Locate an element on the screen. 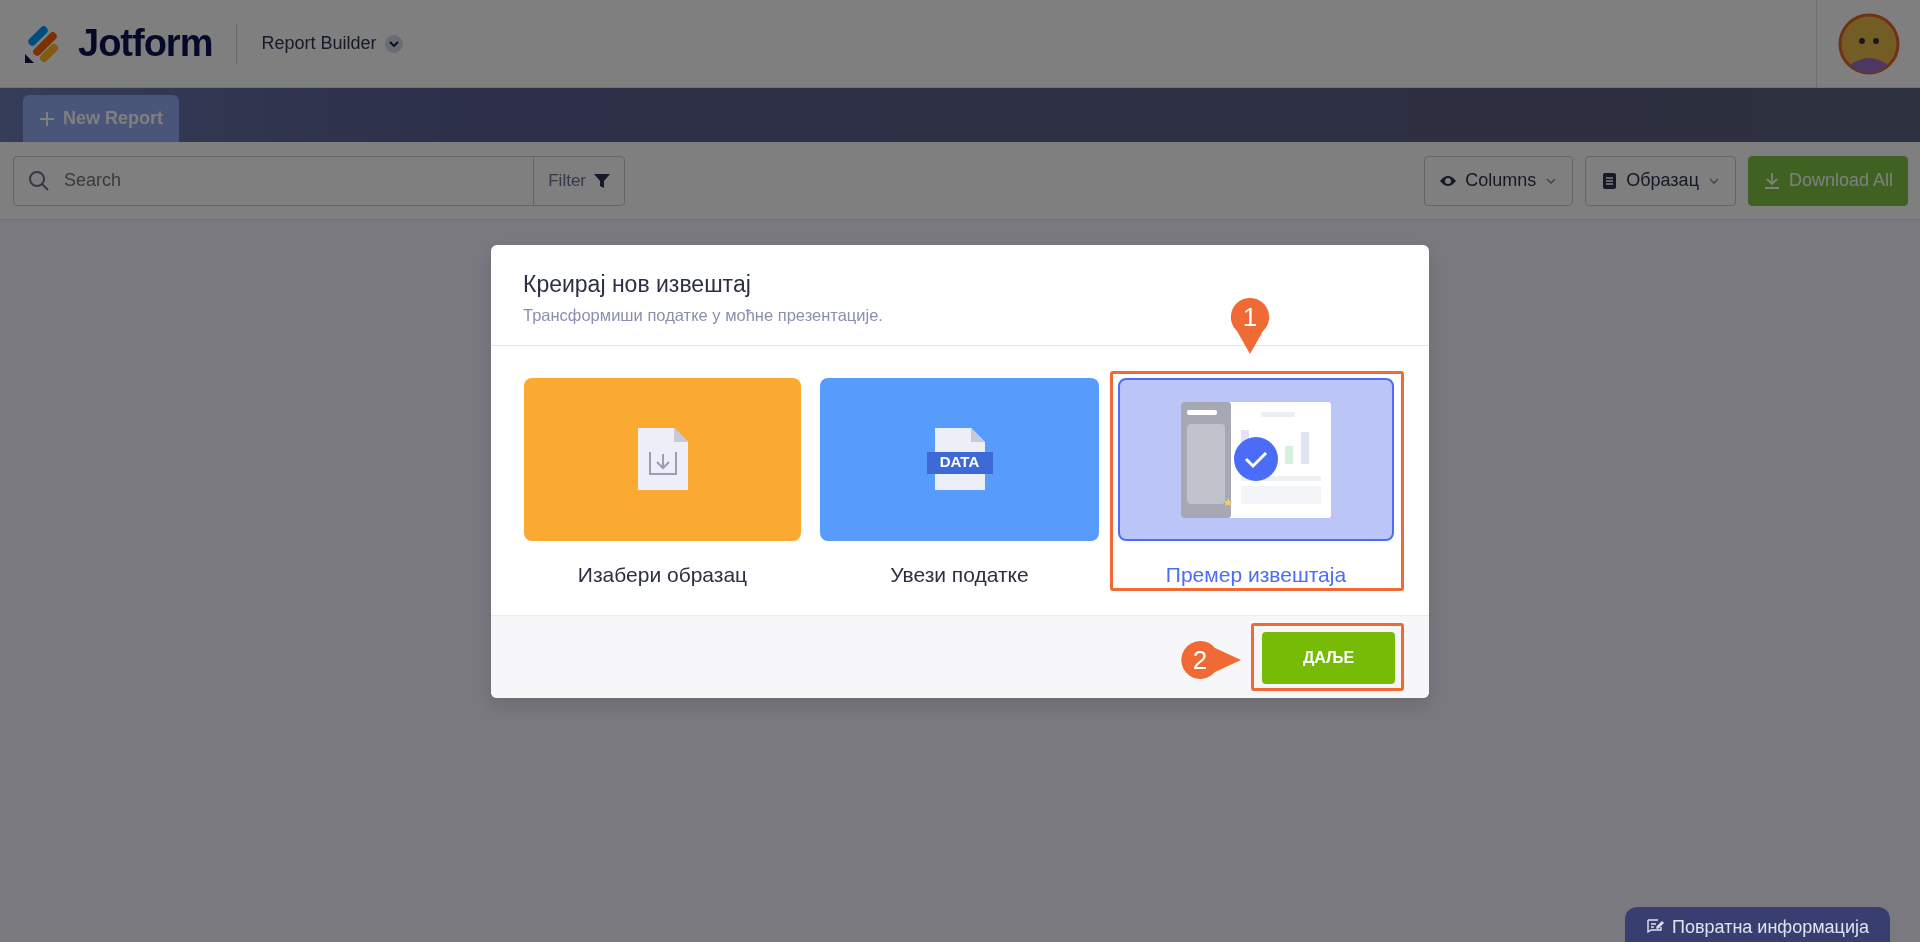 This screenshot has width=1920, height=942. app-menu: Report Builder is located at coordinates (332, 43).